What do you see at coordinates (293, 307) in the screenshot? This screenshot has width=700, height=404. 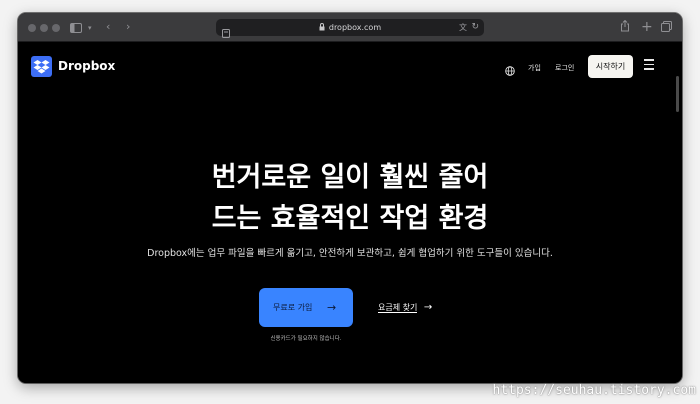 I see `free-signup-label: 무료로 가입` at bounding box center [293, 307].